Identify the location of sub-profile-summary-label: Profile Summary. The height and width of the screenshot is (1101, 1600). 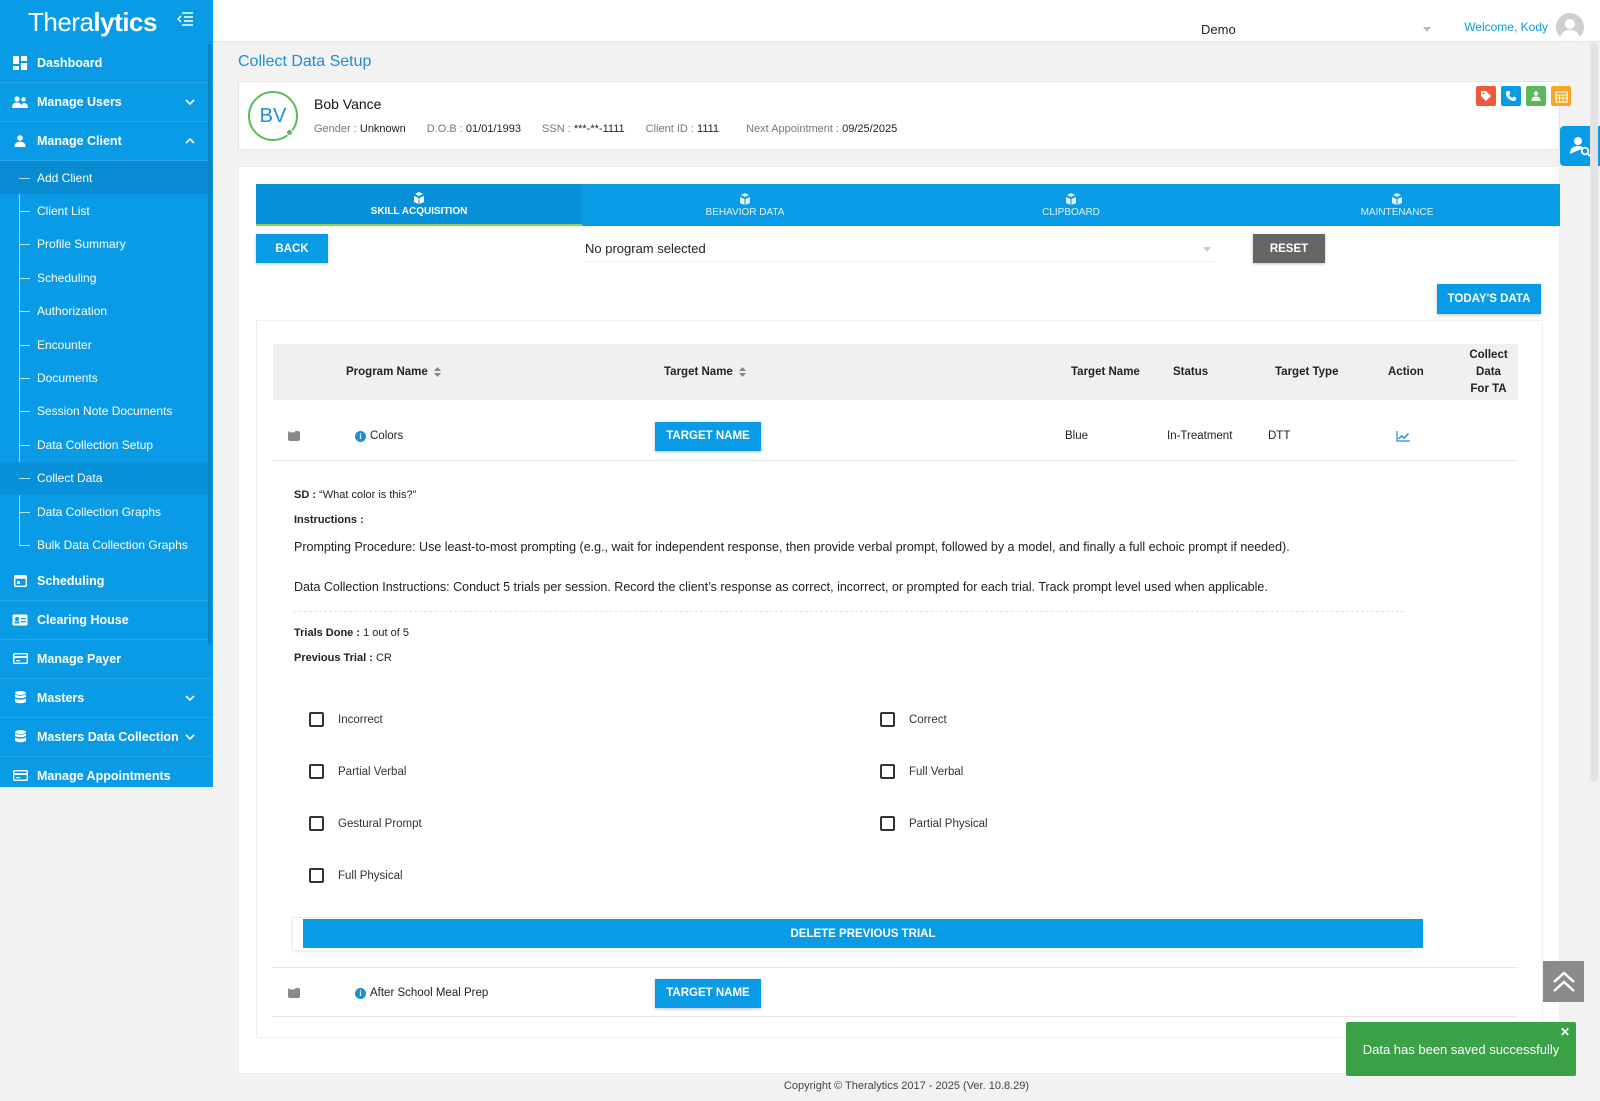
(81, 244).